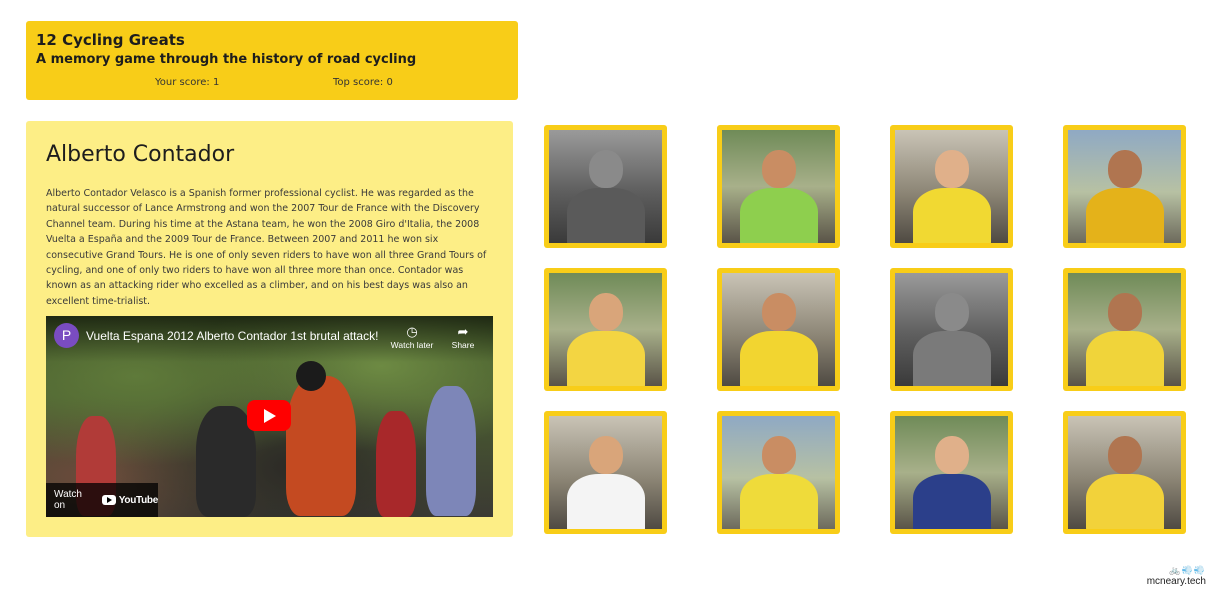 This screenshot has width=1232, height=600. What do you see at coordinates (463, 345) in the screenshot?
I see `share-label: Share` at bounding box center [463, 345].